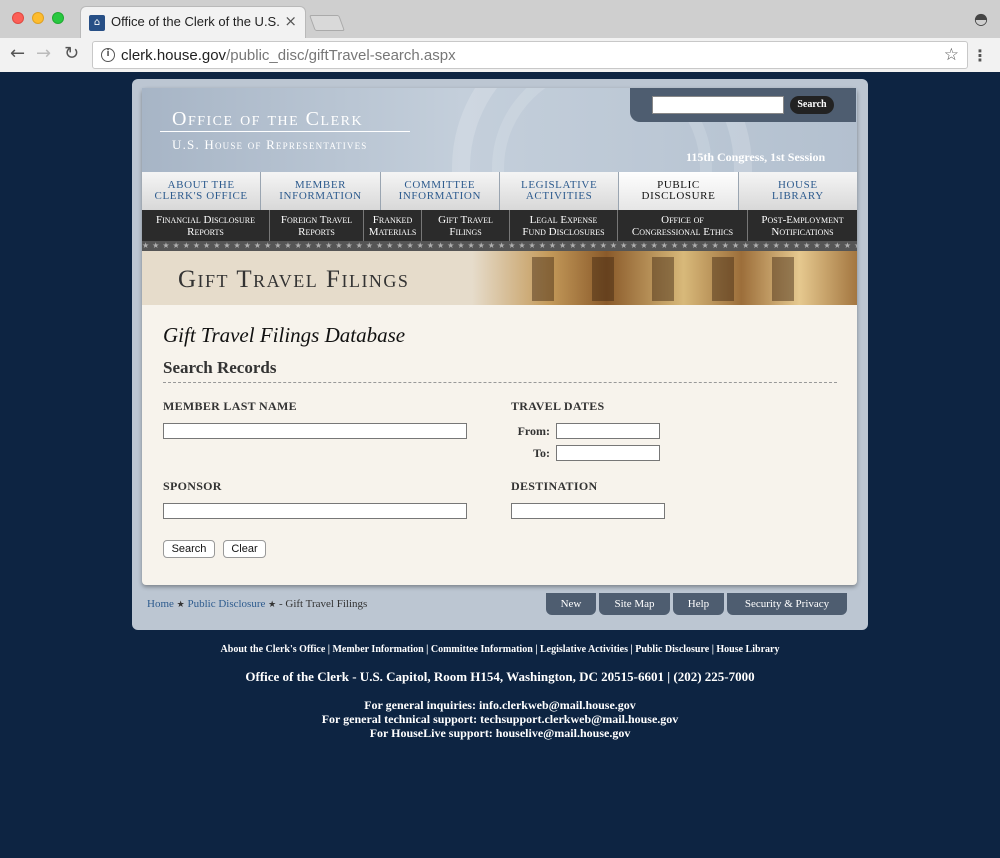  What do you see at coordinates (558, 406) in the screenshot?
I see `travel-dates-label: TRAVEL DATES` at bounding box center [558, 406].